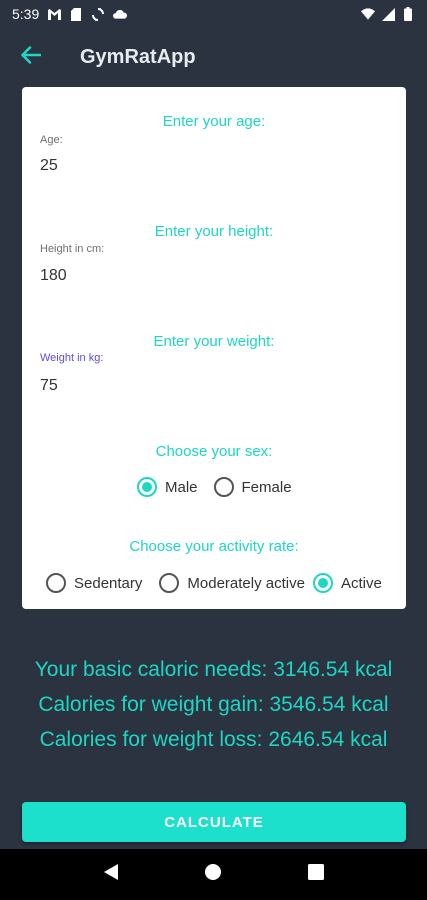  I want to click on status-left: 5:39, so click(70, 14).